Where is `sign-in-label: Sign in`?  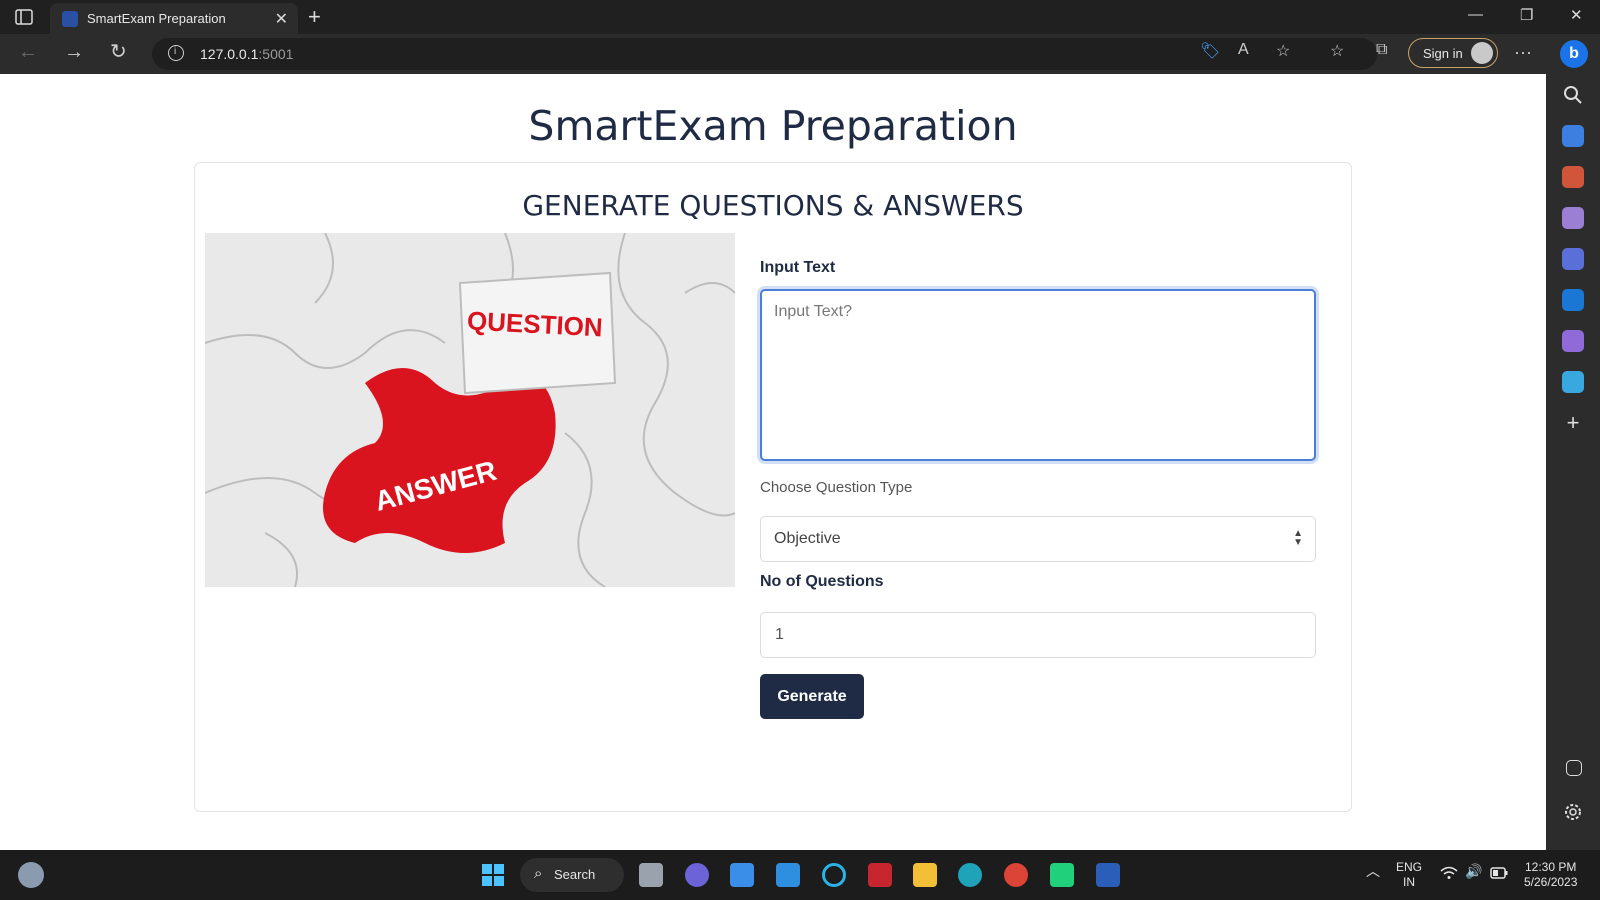
sign-in-label: Sign in is located at coordinates (1443, 53).